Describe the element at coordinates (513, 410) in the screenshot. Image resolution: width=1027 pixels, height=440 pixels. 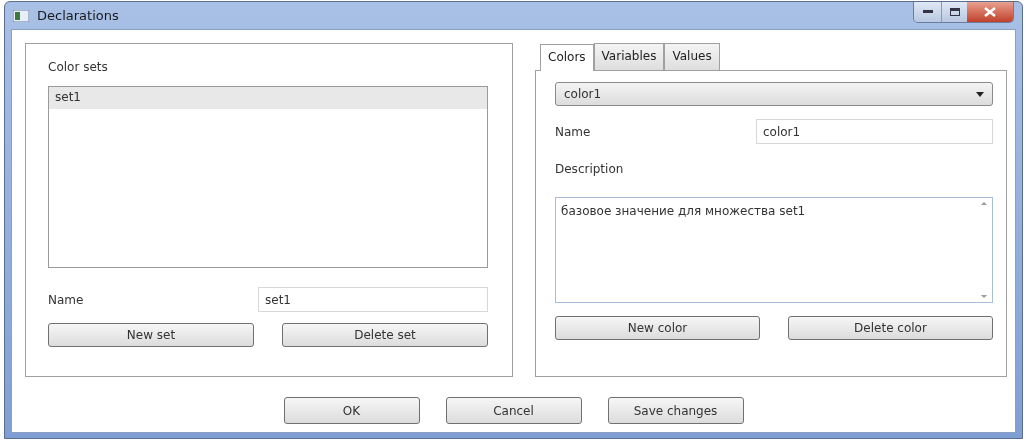
I see `button: Cancel` at that location.